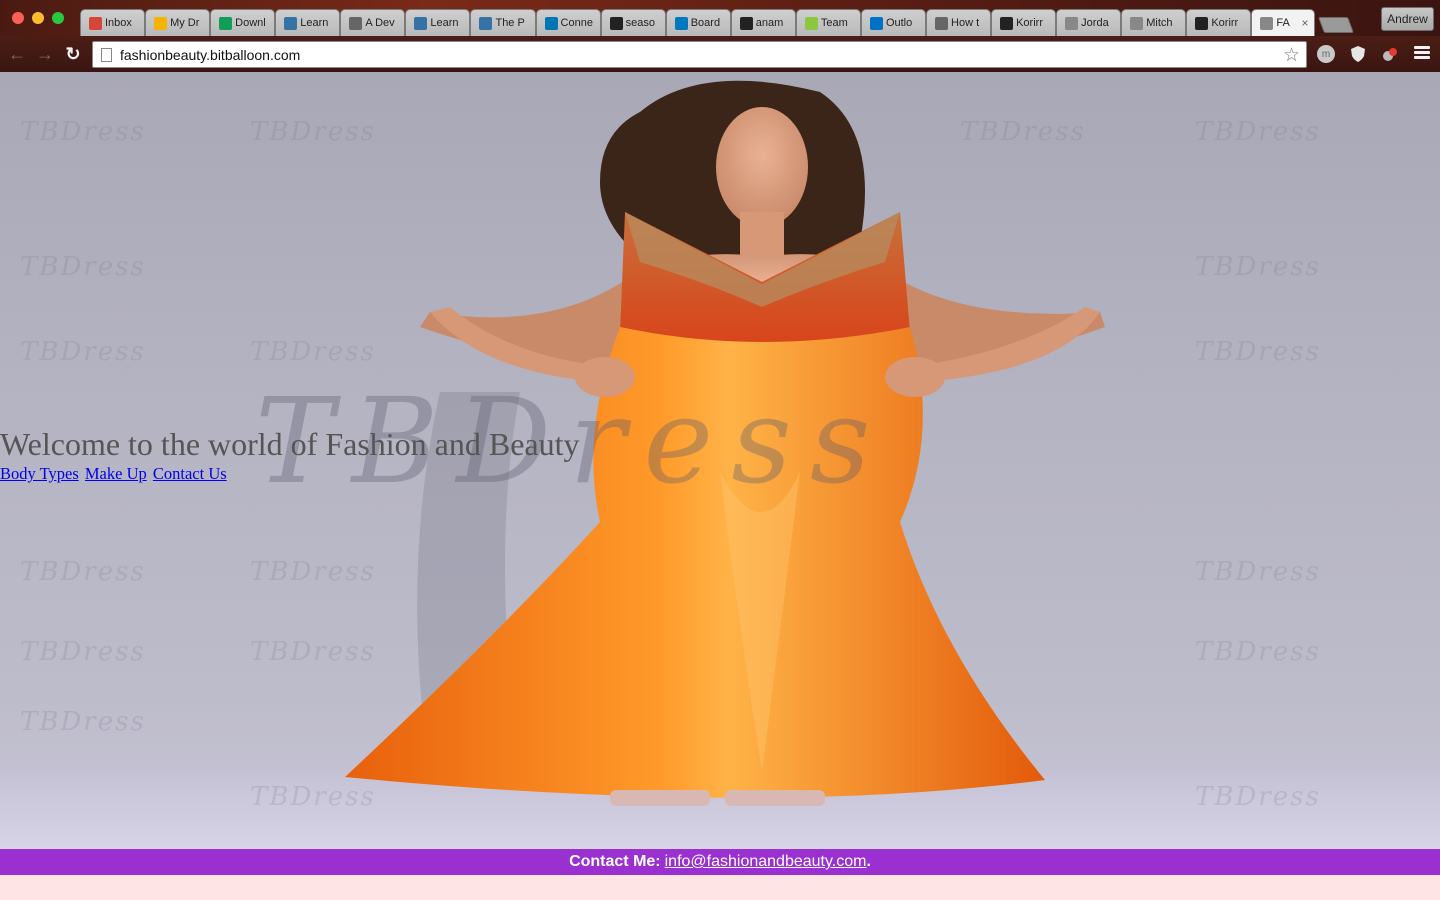 Image resolution: width=1440 pixels, height=900 pixels. Describe the element at coordinates (769, 23) in the screenshot. I see `browser-tab-label: anam` at that location.